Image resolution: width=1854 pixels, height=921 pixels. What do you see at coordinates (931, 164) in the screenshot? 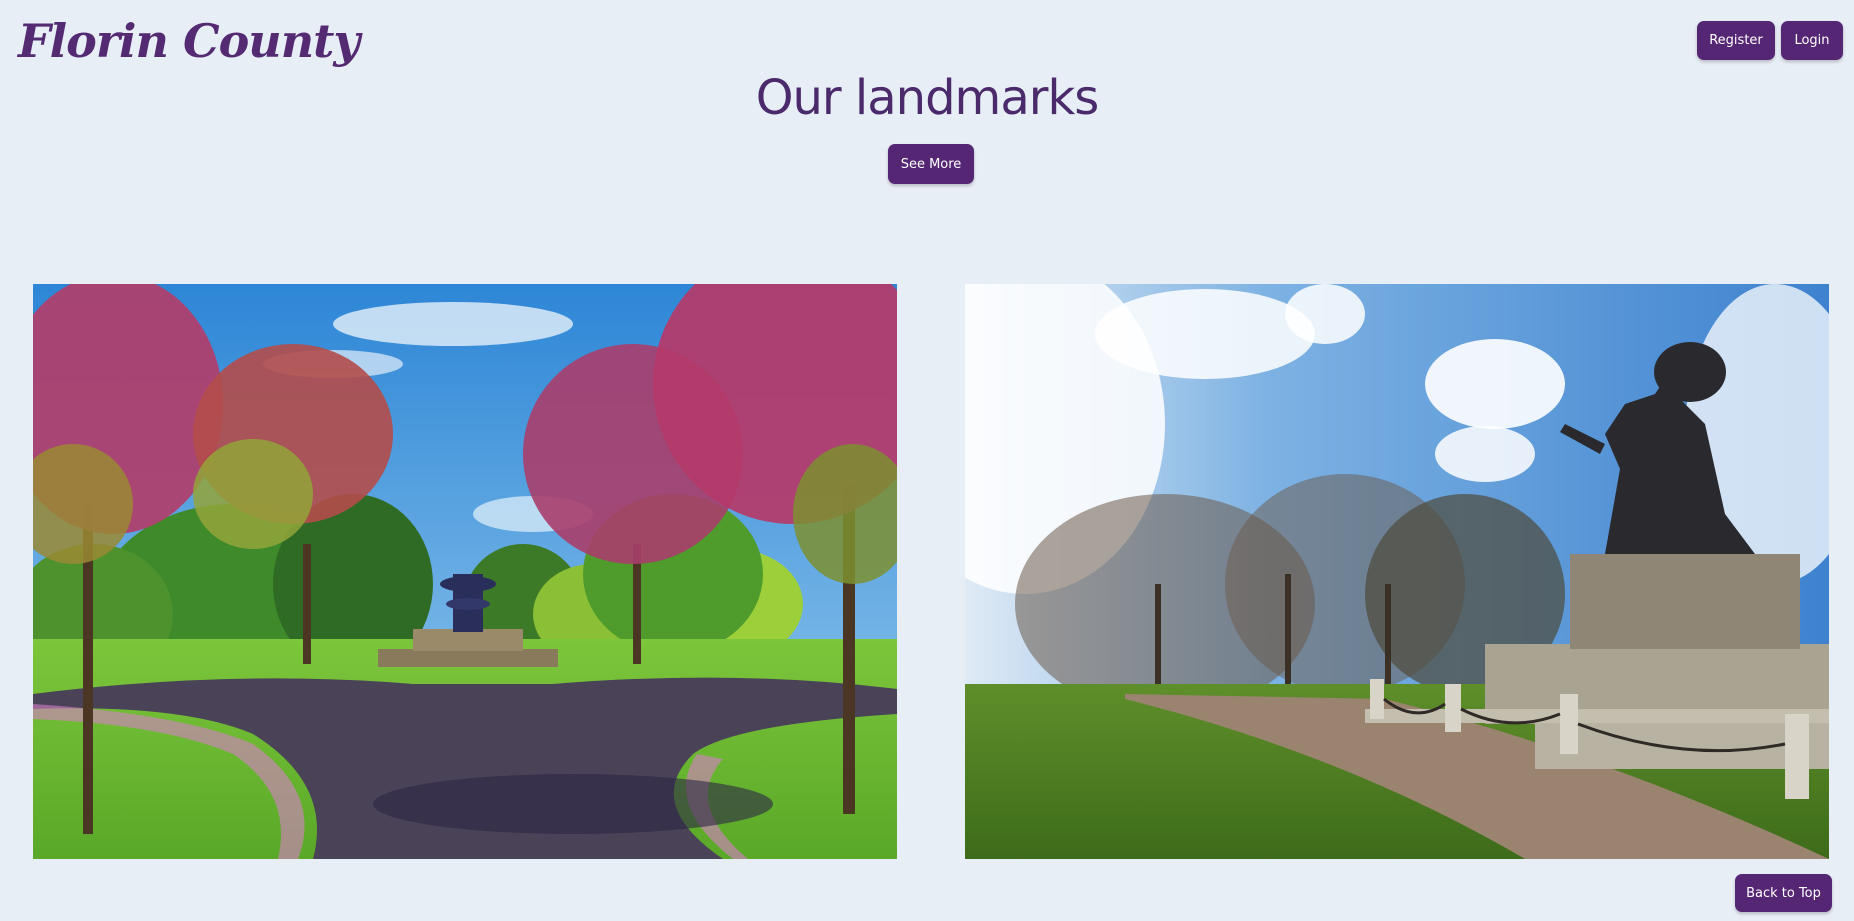
I see `see-more-button: See More` at bounding box center [931, 164].